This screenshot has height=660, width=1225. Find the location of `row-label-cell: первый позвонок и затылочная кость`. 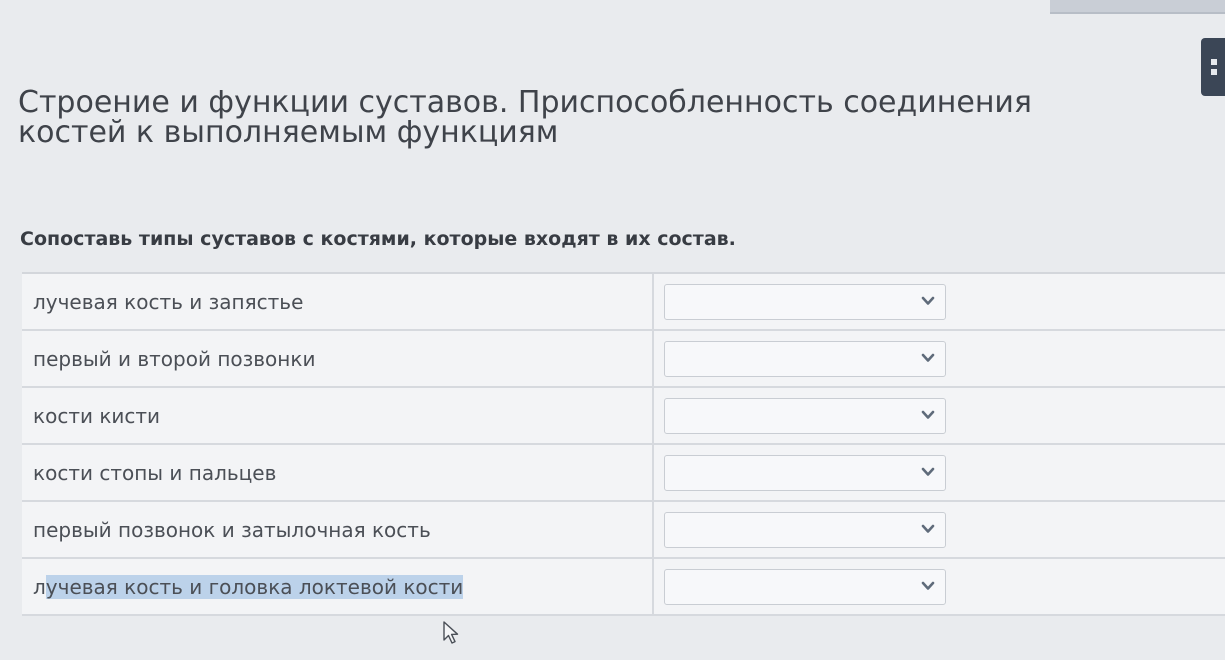

row-label-cell: первый позвонок и затылочная кость is located at coordinates (338, 529).